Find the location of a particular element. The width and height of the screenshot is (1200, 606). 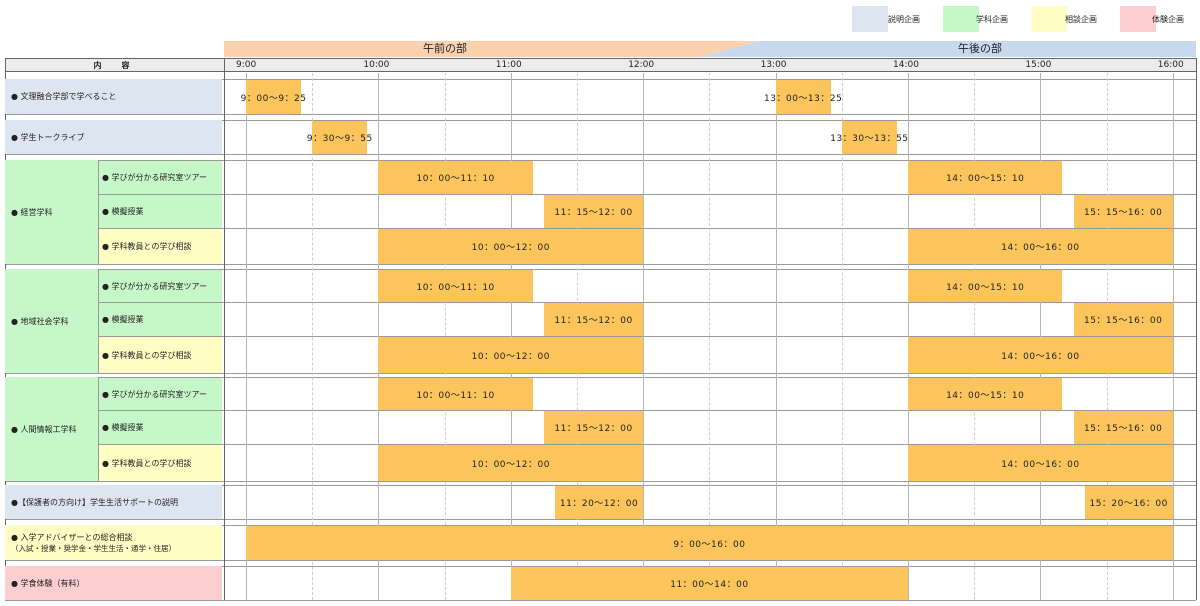

row-label-text: ● 入学アドバイザーとの総合相談 is located at coordinates (72, 537).